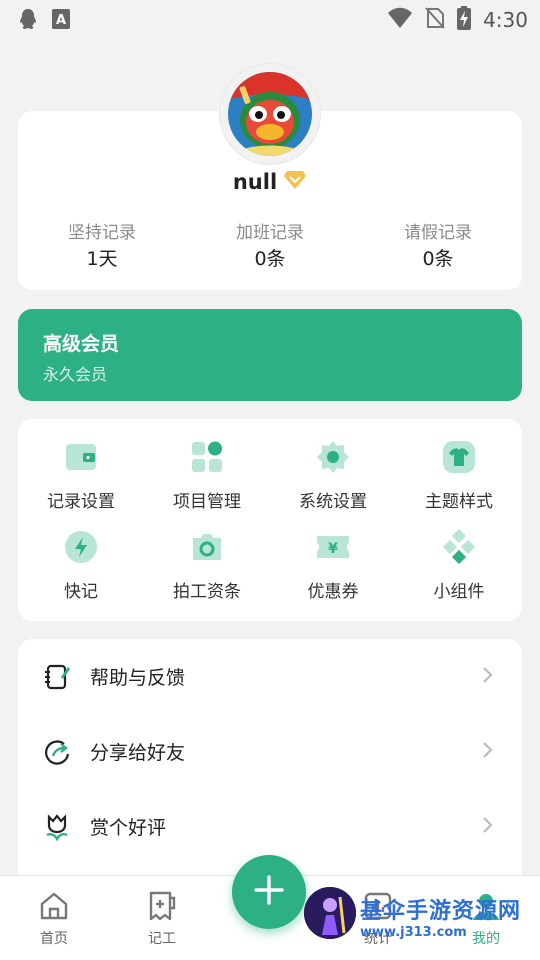 The image size is (540, 960). What do you see at coordinates (295, 182) in the screenshot?
I see `vip-diamond-icon` at bounding box center [295, 182].